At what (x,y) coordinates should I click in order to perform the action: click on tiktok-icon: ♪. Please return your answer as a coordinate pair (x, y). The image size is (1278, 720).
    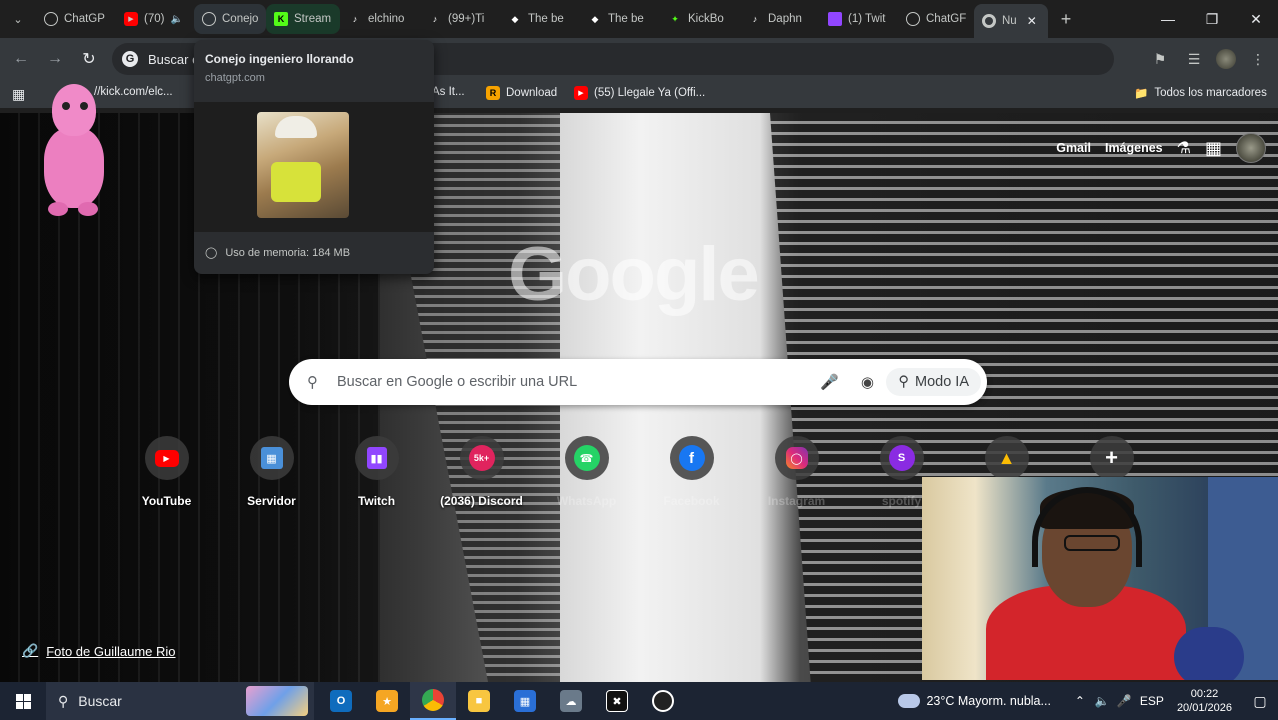
    Looking at the image, I should click on (755, 19).